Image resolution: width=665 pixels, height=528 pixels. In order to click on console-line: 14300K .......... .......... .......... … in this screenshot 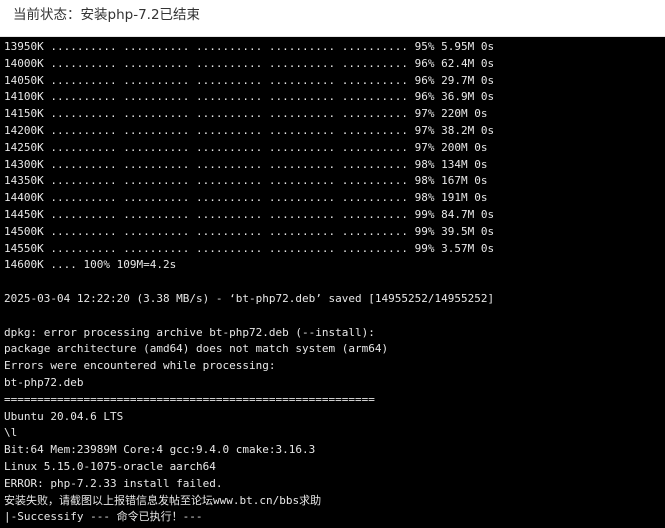, I will do `click(246, 164)`.